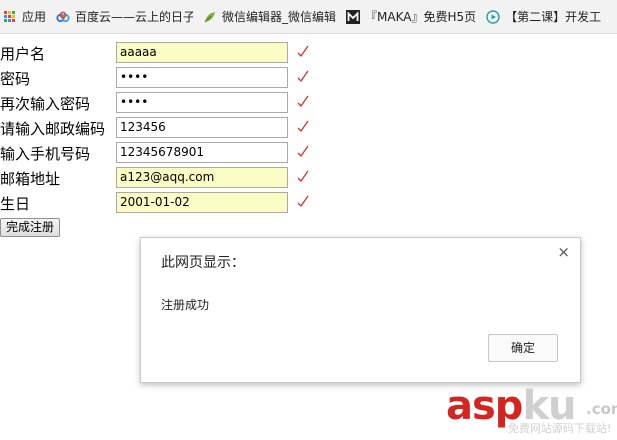 The image size is (617, 440). Describe the element at coordinates (202, 52) in the screenshot. I see `username-input: aaaaa` at that location.